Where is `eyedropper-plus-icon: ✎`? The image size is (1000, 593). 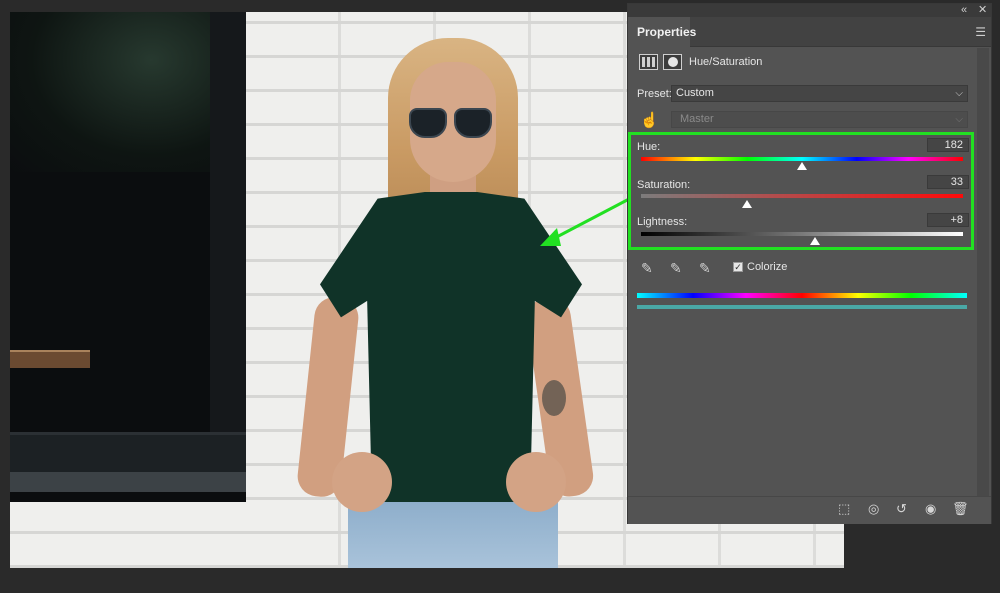 eyedropper-plus-icon: ✎ is located at coordinates (676, 268).